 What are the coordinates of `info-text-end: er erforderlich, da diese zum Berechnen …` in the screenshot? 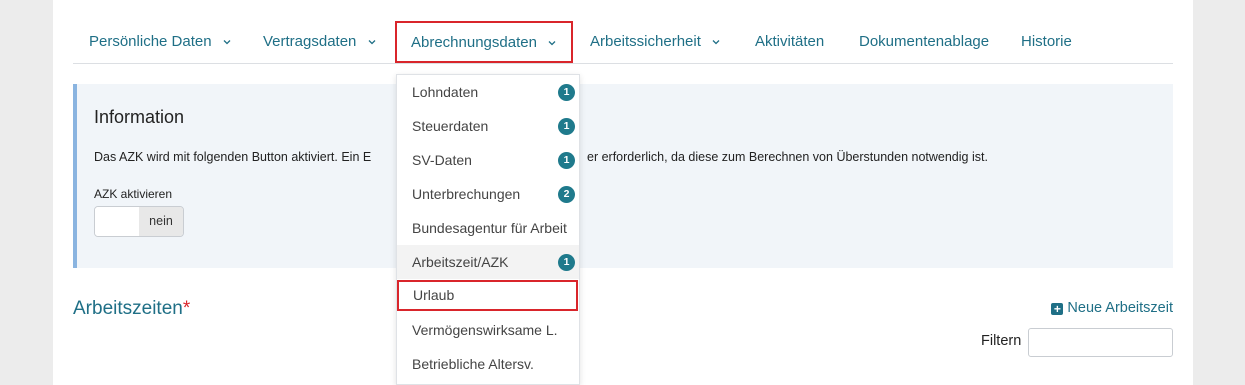 It's located at (787, 157).